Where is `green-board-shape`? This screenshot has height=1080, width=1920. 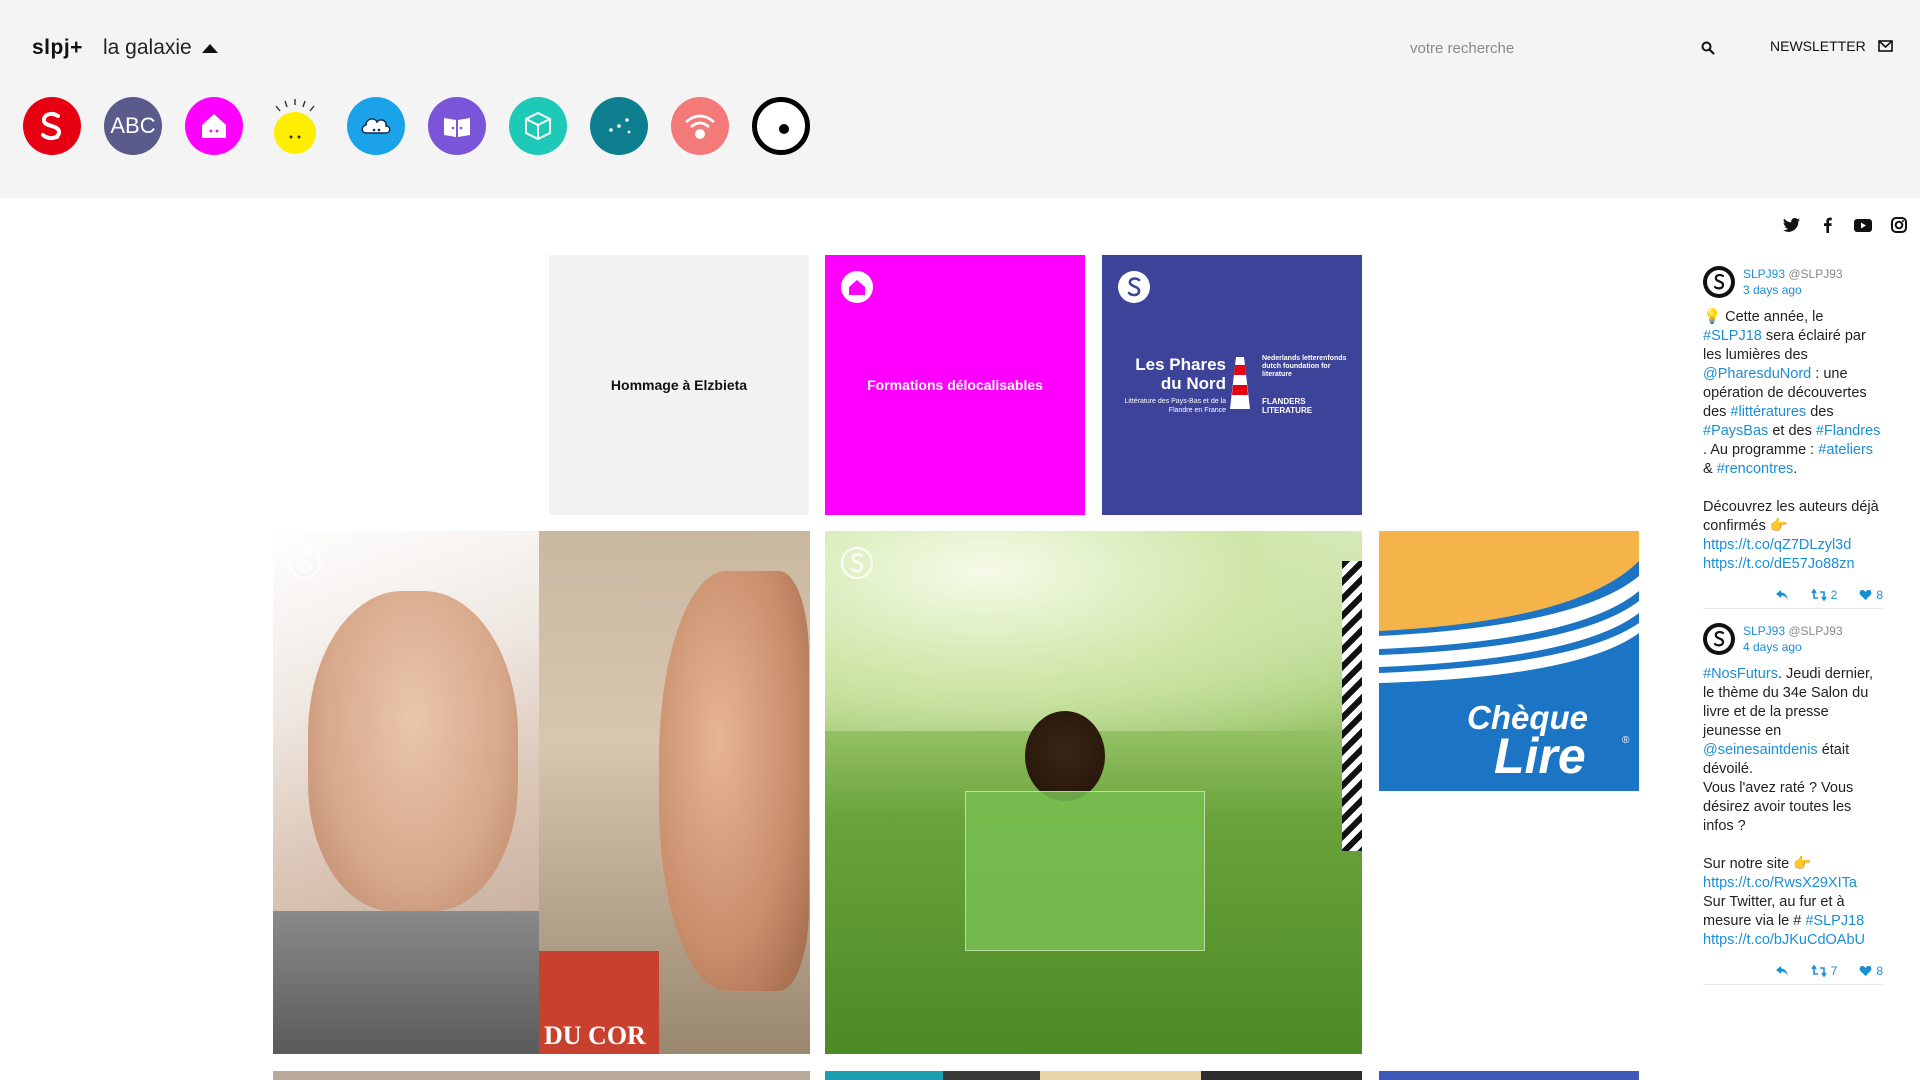
green-board-shape is located at coordinates (1085, 871).